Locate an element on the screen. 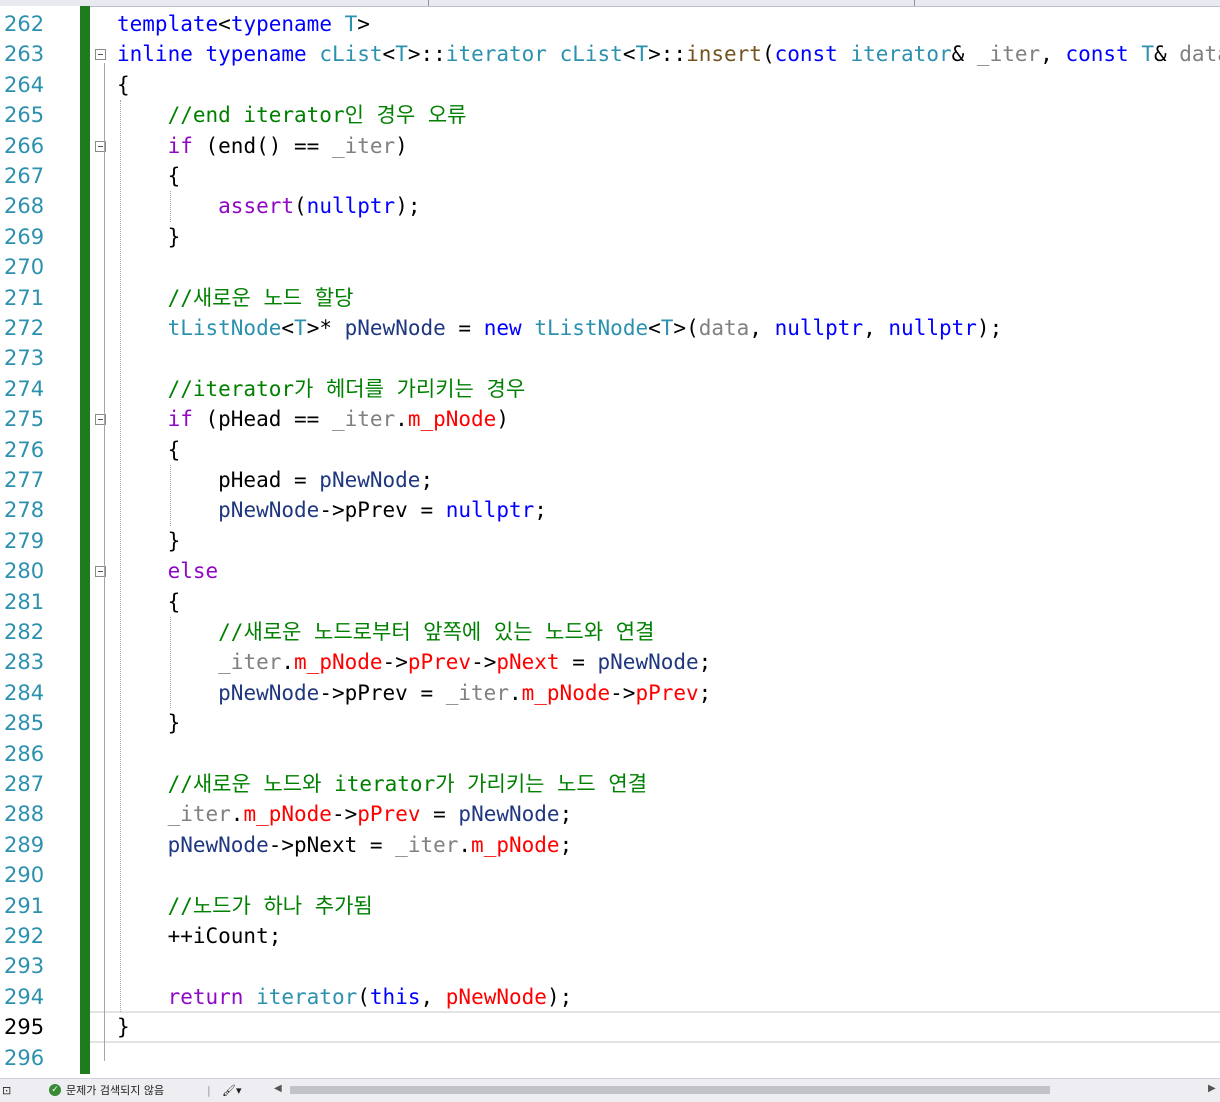  code-token: this is located at coordinates (395, 996).